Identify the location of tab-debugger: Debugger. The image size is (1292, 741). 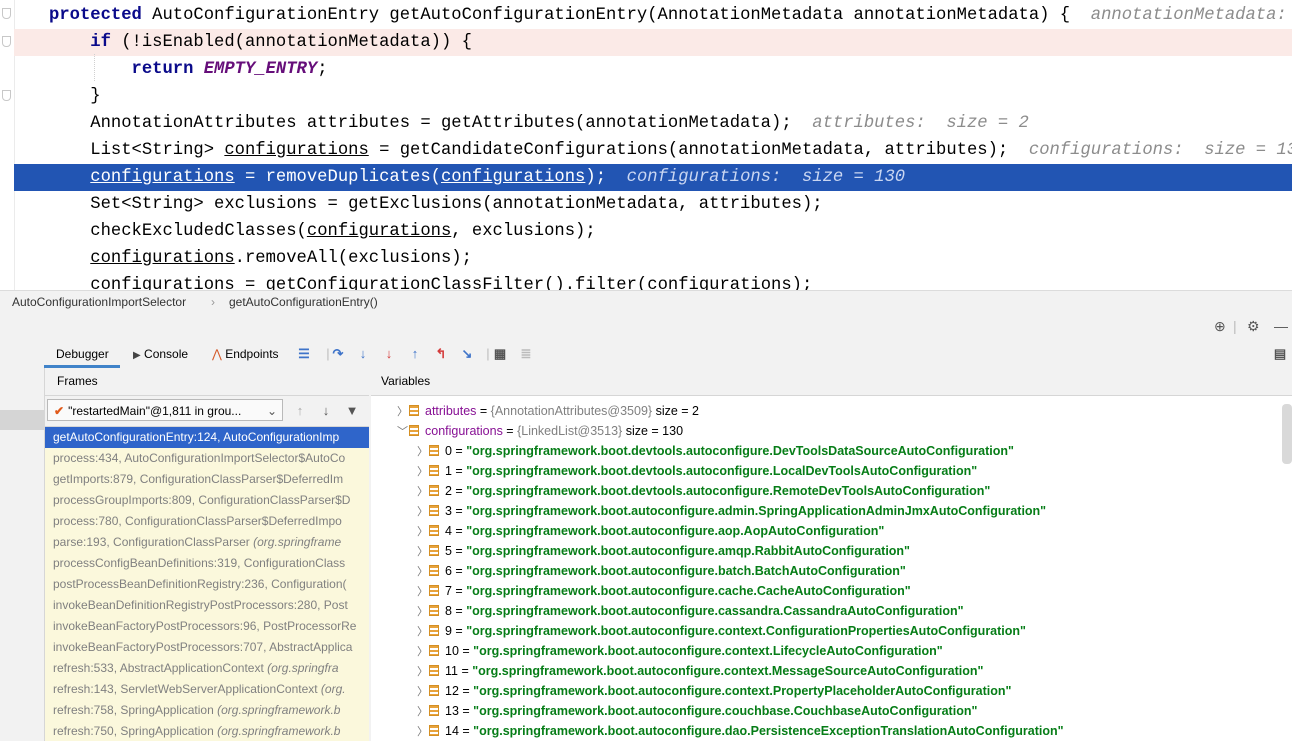
(82, 354).